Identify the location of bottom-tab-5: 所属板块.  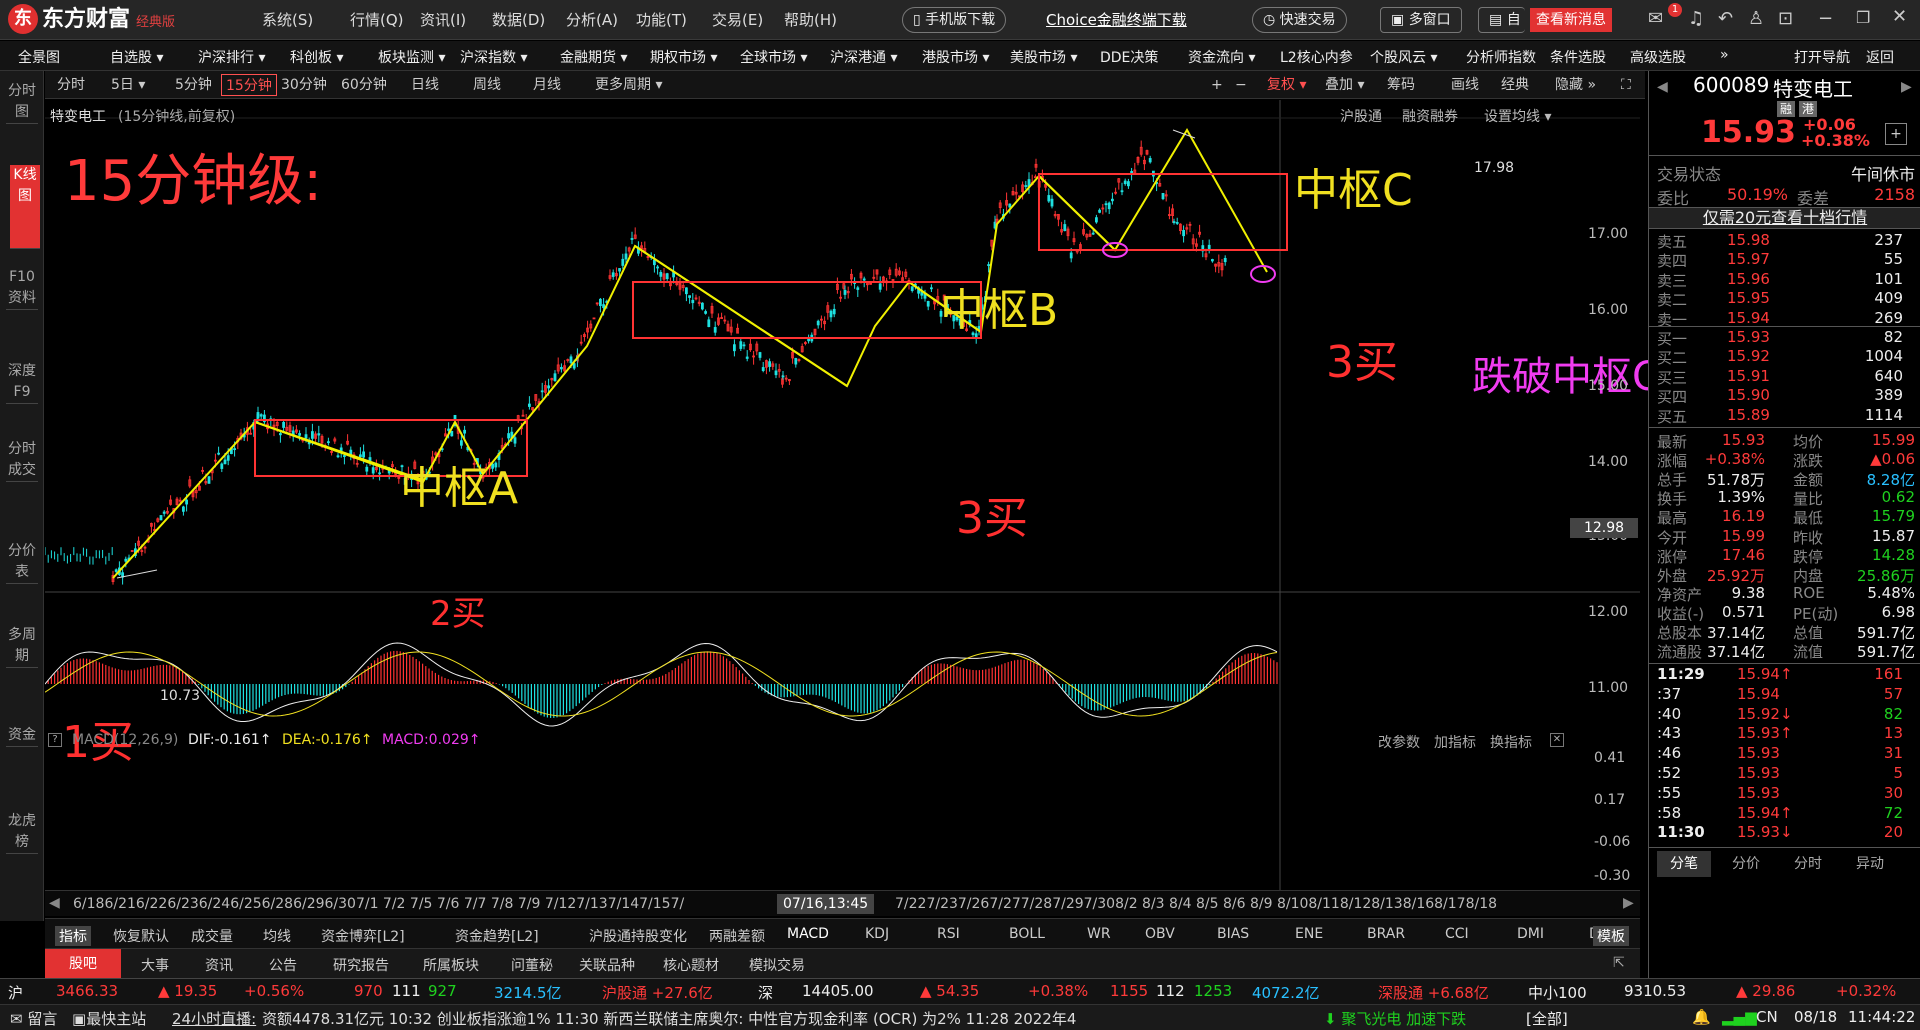
(451, 965).